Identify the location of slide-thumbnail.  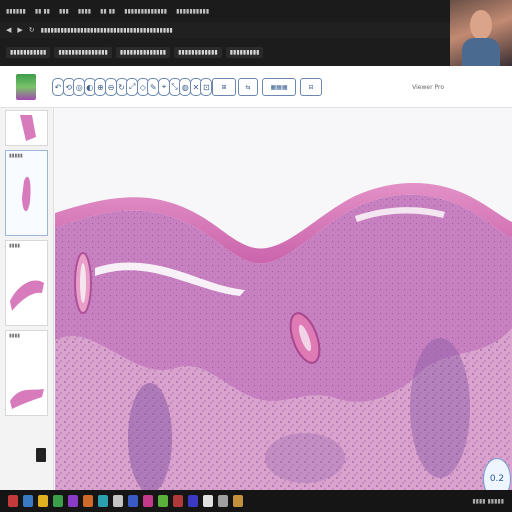
(26, 128).